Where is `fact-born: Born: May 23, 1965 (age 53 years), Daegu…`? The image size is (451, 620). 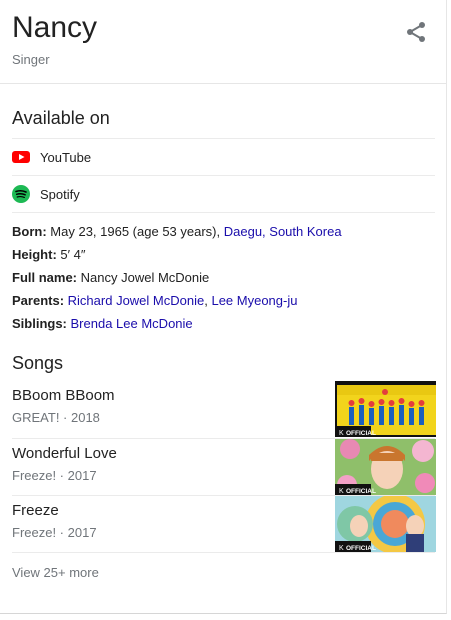 fact-born: Born: May 23, 1965 (age 53 years), Daegu… is located at coordinates (227, 231).